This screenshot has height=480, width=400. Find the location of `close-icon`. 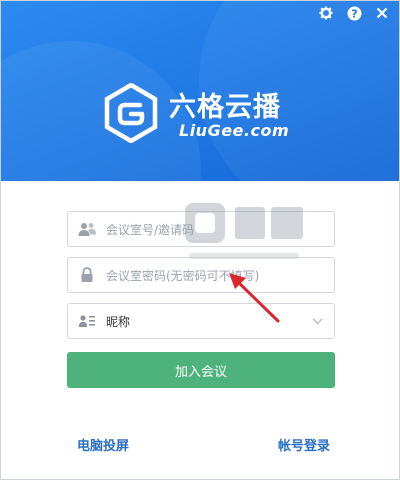

close-icon is located at coordinates (382, 13).